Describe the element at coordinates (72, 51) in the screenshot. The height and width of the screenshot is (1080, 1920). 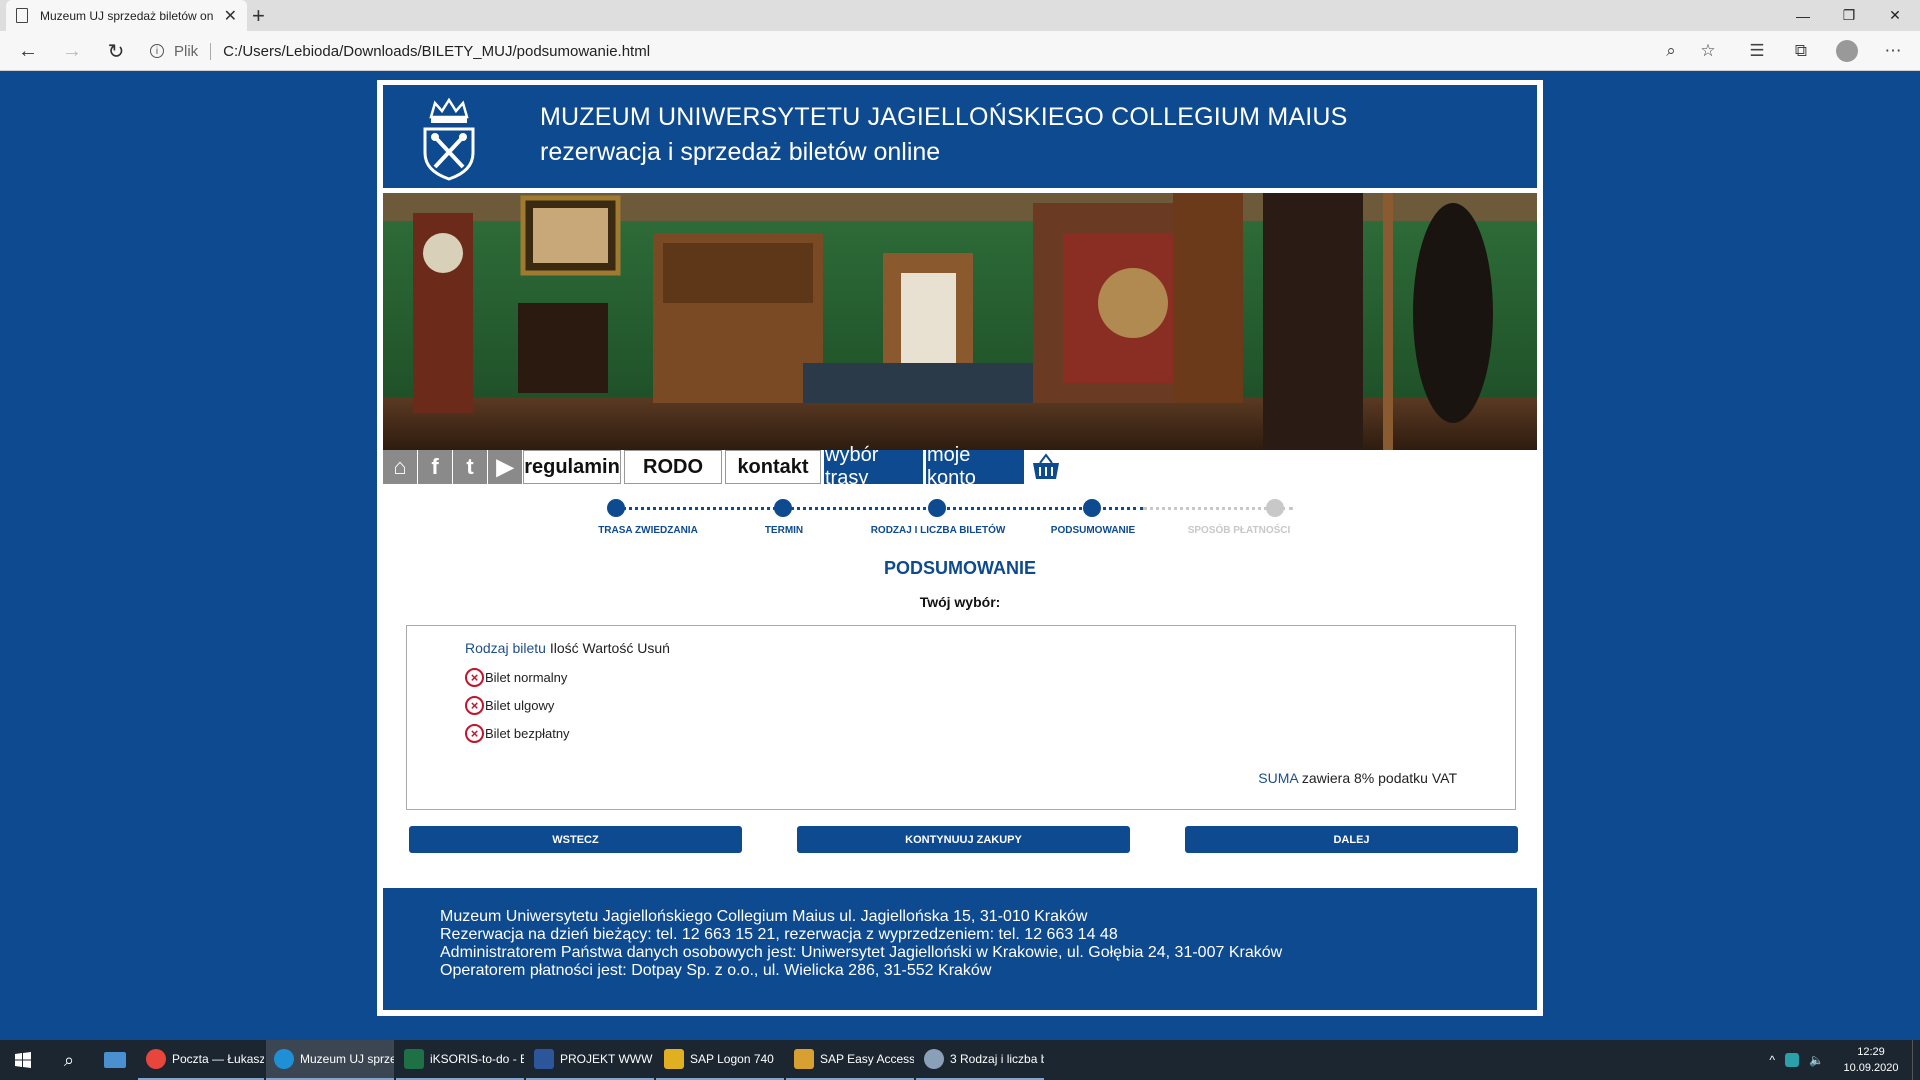
I see `forward-arrow-icon: →` at that location.